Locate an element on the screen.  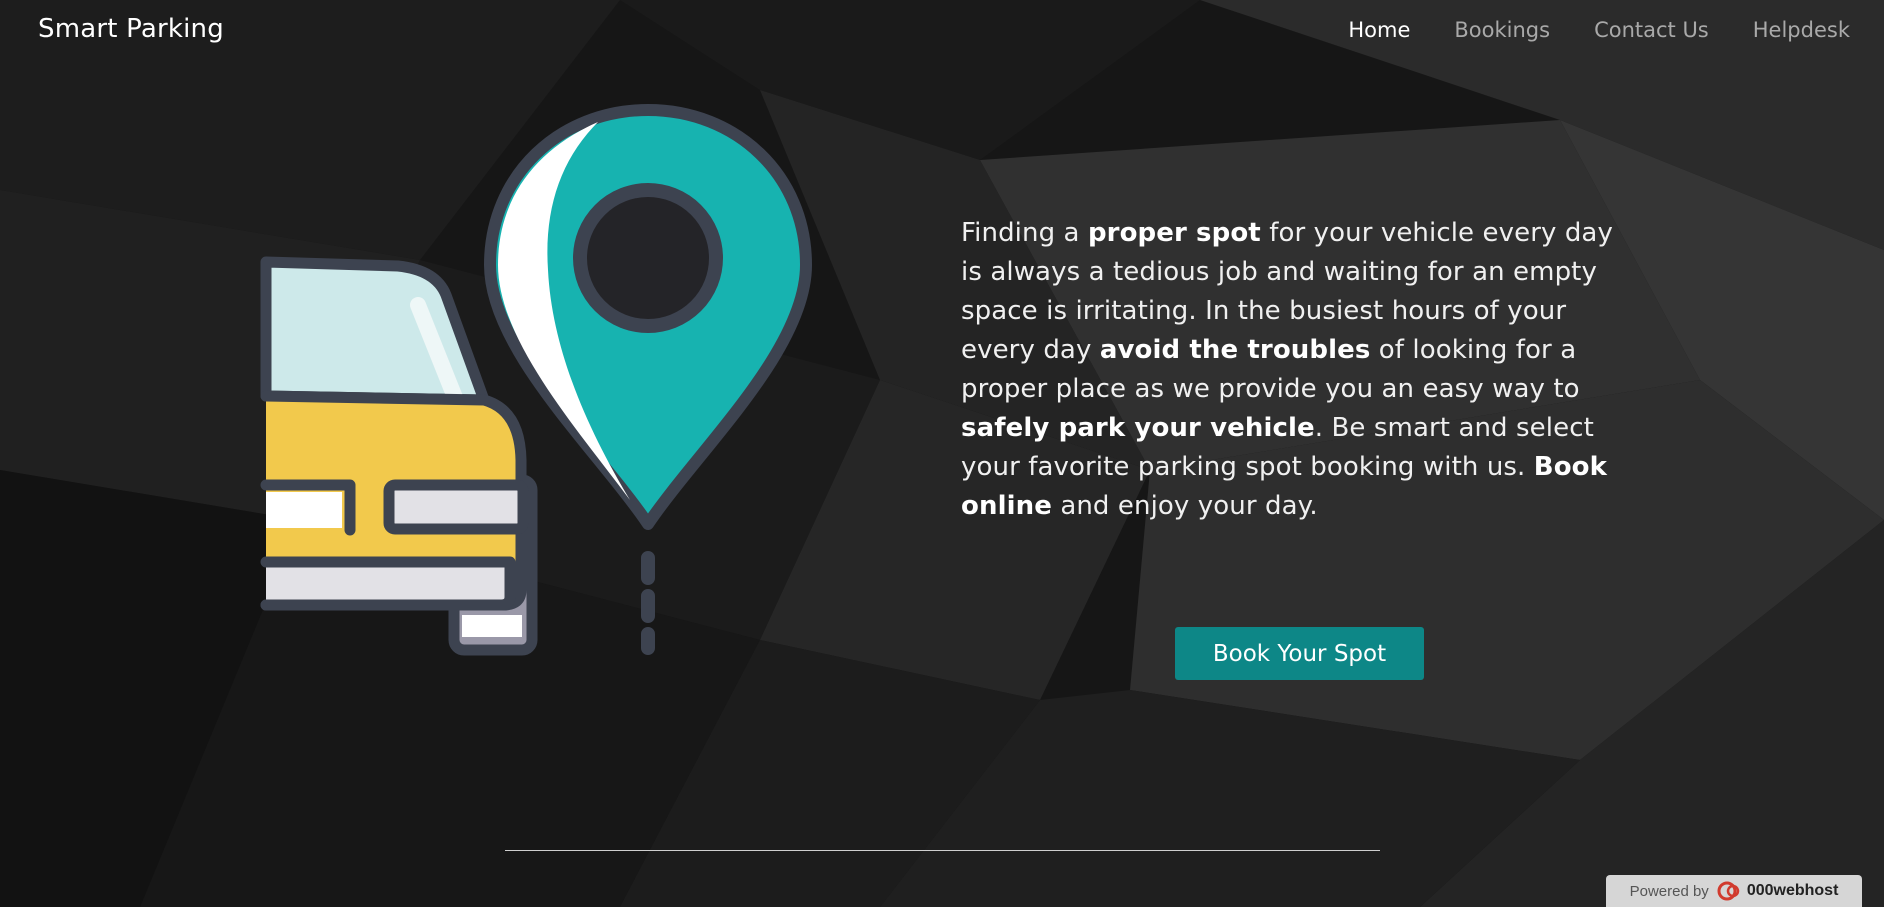
nav-helpdesk: Helpdesk is located at coordinates (1801, 30).